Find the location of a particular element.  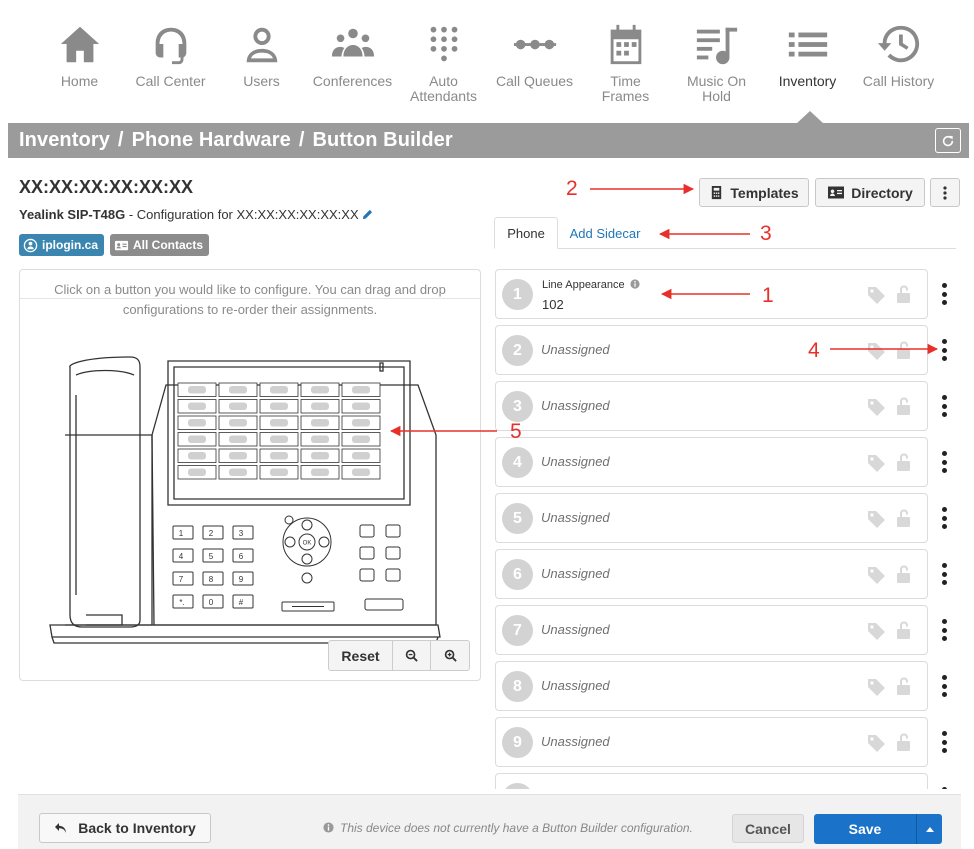

key-ok: OK is located at coordinates (307, 544).